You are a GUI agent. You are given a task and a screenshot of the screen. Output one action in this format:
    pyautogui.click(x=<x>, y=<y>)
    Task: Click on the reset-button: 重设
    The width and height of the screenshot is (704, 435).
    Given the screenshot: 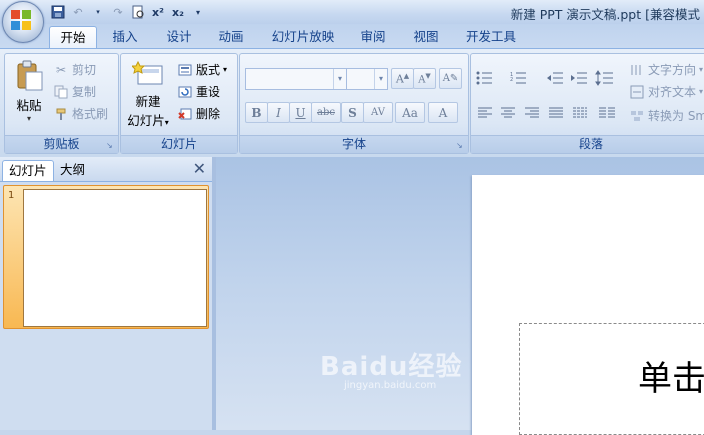 What is the action you would take?
    pyautogui.click(x=198, y=92)
    